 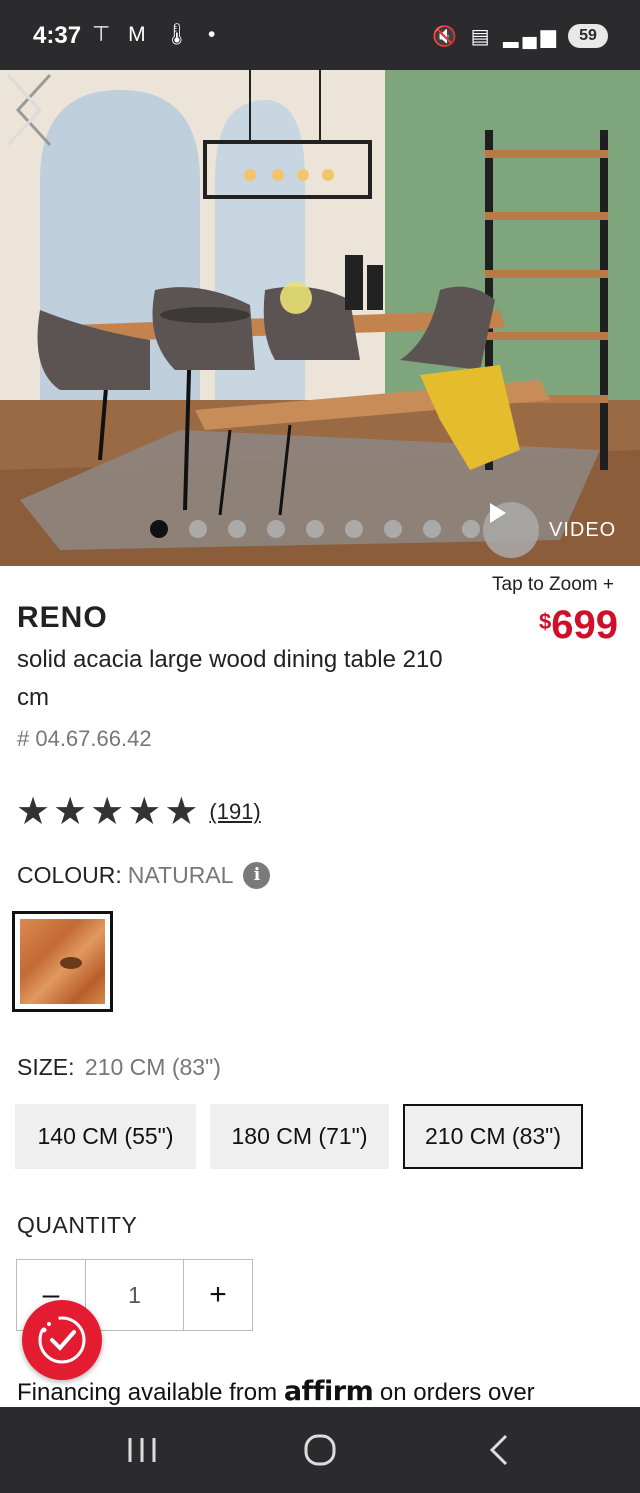 I want to click on size-option-140: 140 CM (55"), so click(x=105, y=1136).